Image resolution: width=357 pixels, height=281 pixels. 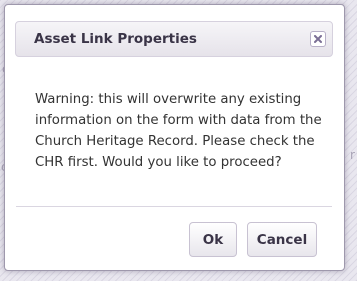 What do you see at coordinates (115, 39) in the screenshot?
I see `dialog-title: Asset Link Properties` at bounding box center [115, 39].